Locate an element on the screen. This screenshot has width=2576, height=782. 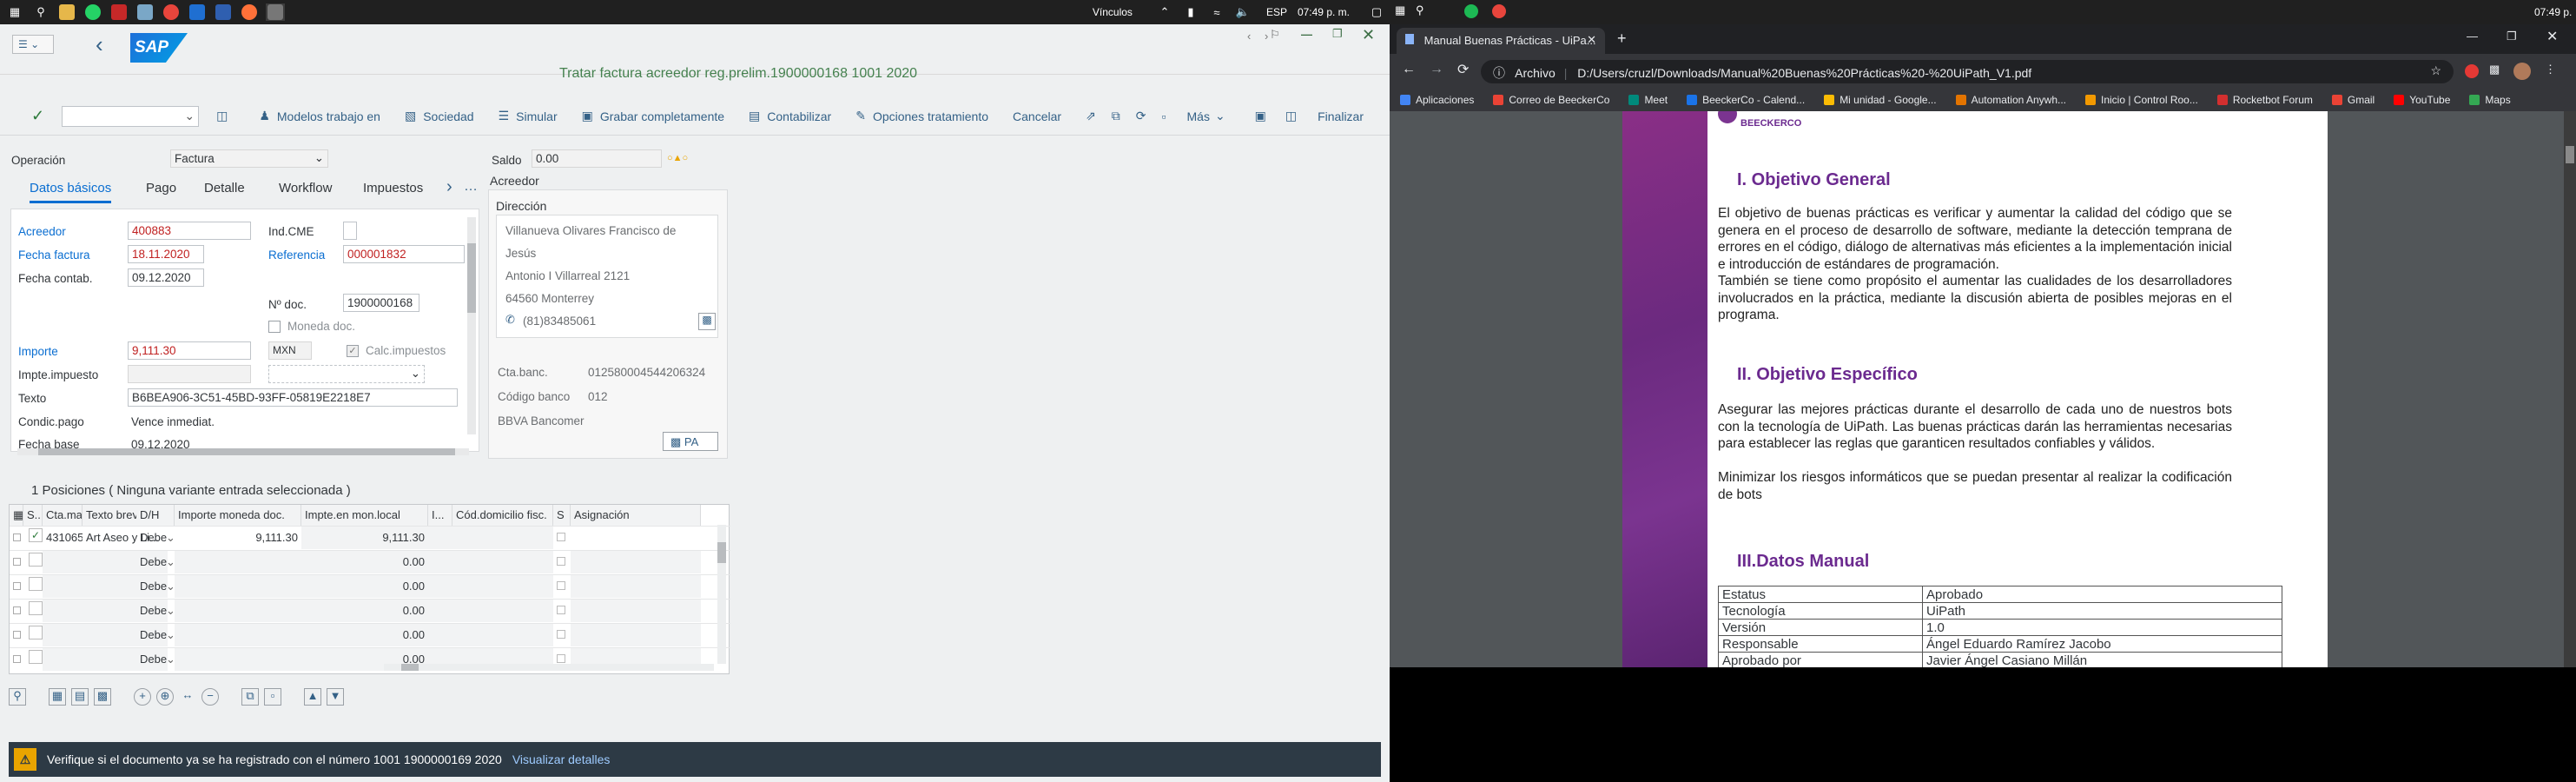
menu-dots-icon: ⋮ is located at coordinates (2551, 69).